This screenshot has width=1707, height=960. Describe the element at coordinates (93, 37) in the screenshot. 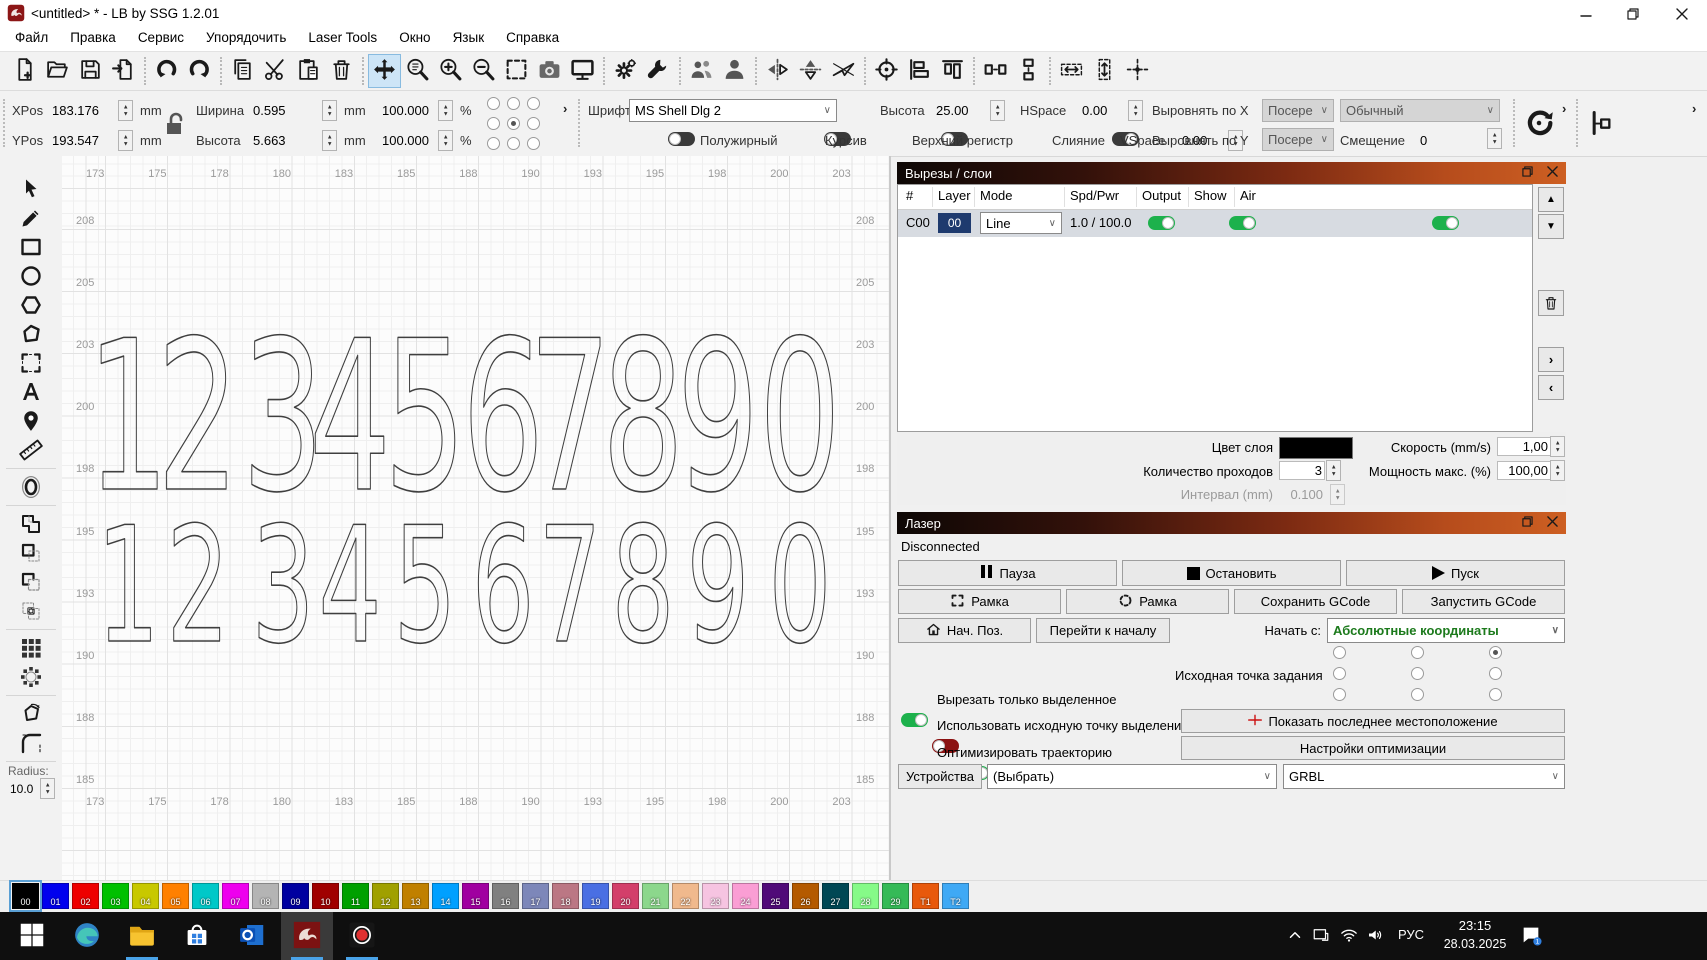

I see `menu-item-1: Правка` at that location.